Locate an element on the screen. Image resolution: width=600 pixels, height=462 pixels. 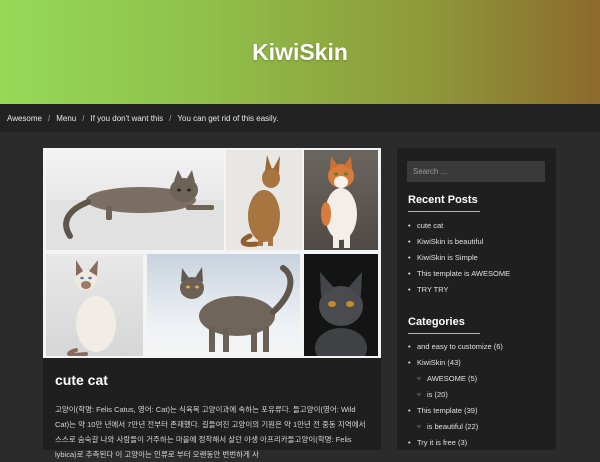
category-link: This template (39) is located at coordinates (478, 411).